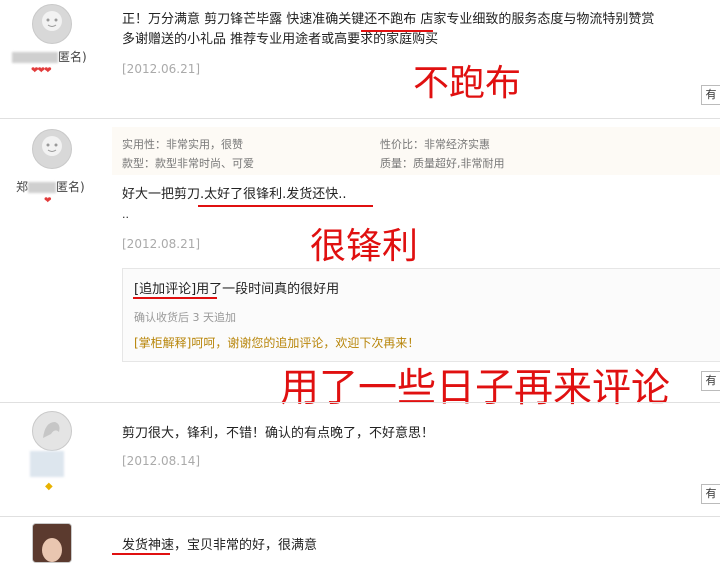 The width and height of the screenshot is (720, 563). Describe the element at coordinates (280, 39) in the screenshot. I see `review-text-line2: 多谢赠送的小礼品 推荐专业用途者或高要求的家庭购买` at that location.